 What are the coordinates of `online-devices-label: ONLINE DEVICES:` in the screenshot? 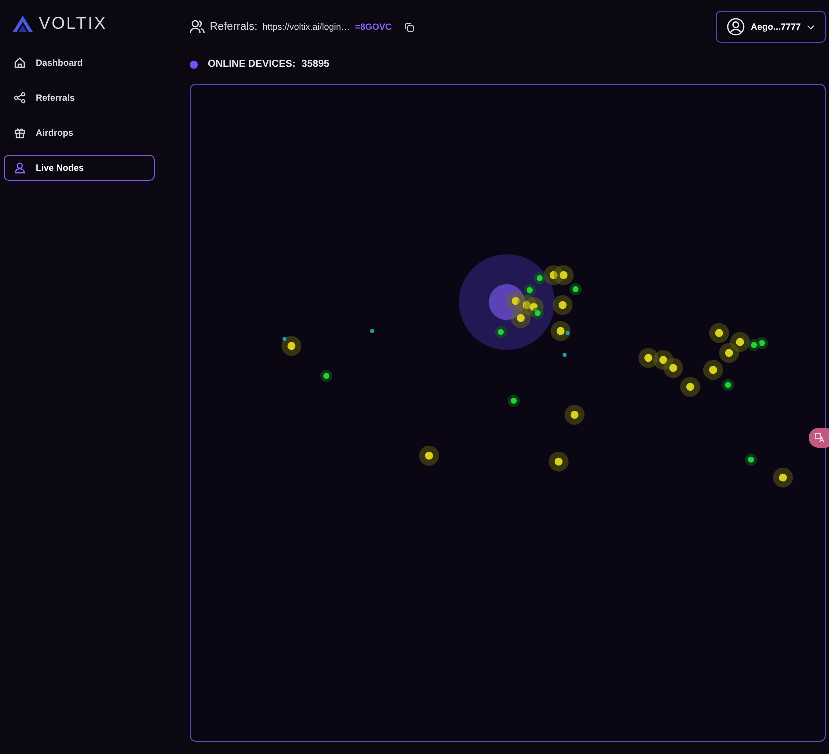 It's located at (252, 64).